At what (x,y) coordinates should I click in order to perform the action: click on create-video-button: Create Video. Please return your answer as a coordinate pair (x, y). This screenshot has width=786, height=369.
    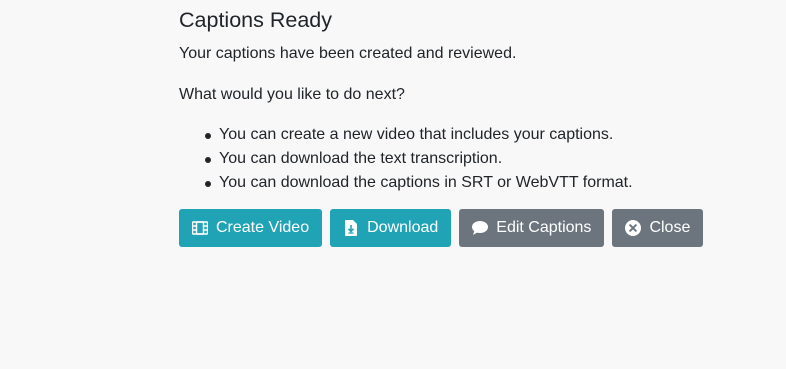
    Looking at the image, I should click on (251, 228).